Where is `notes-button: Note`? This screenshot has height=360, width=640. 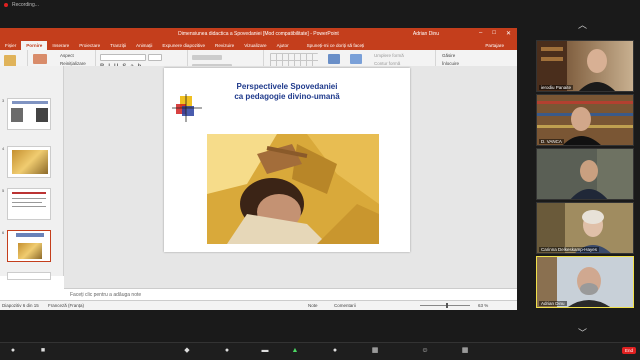
notes-button: Note is located at coordinates (313, 305).